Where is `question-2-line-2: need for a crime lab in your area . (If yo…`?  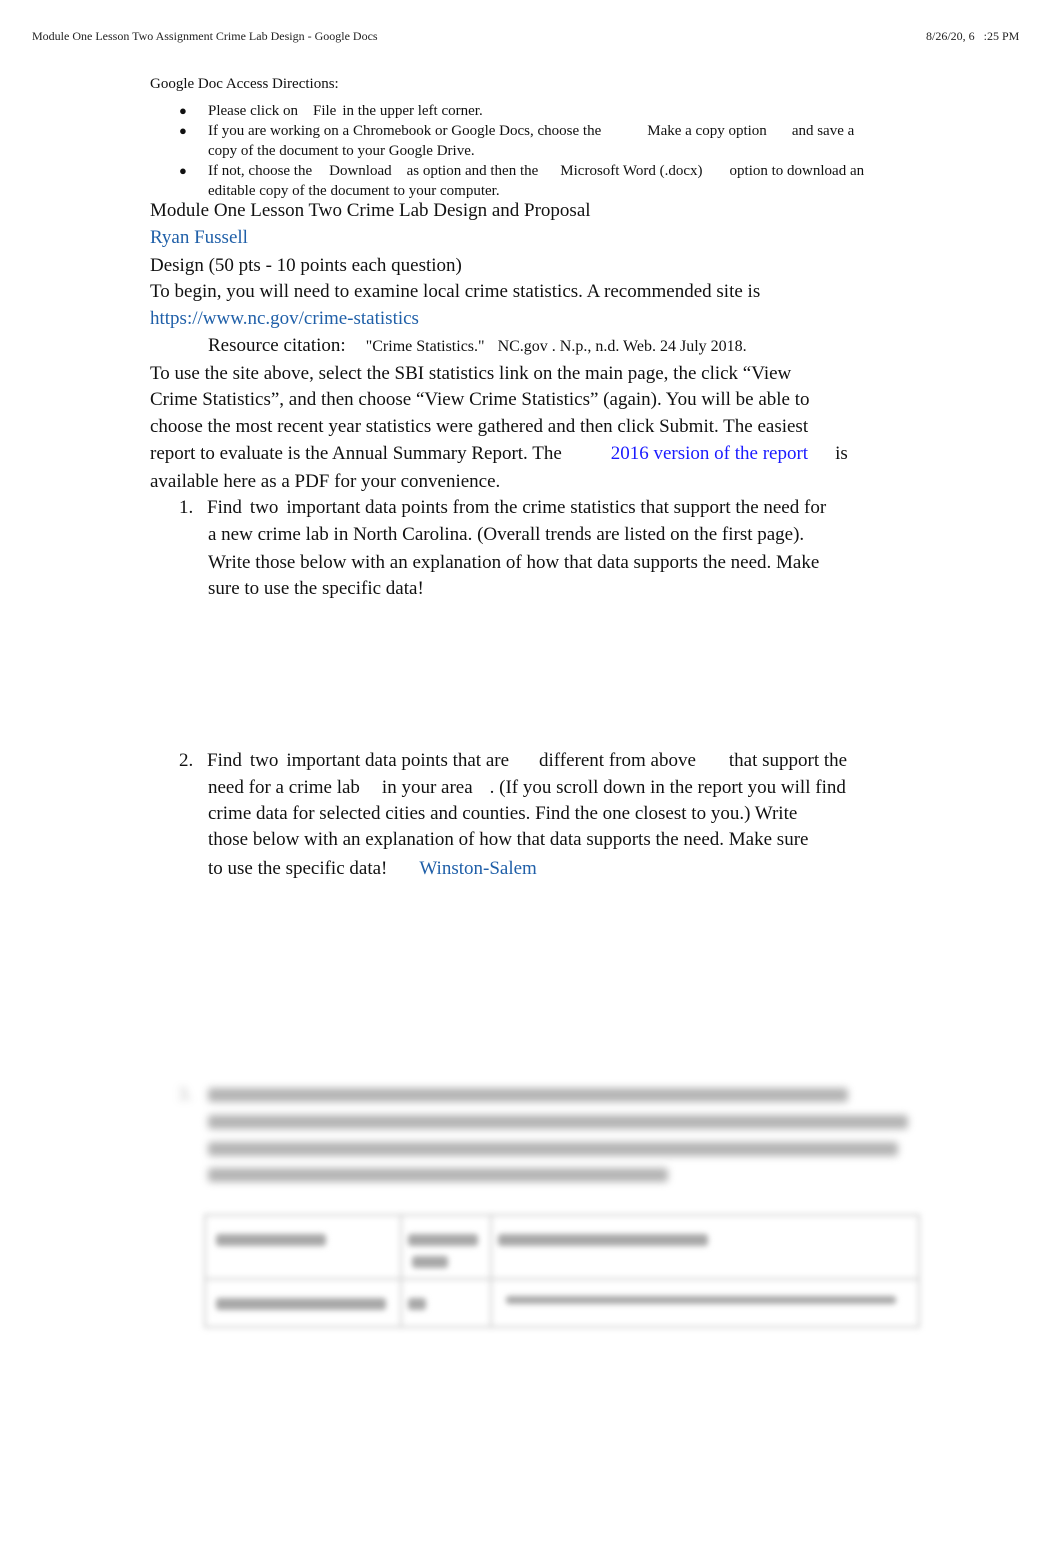
question-2-line-2: need for a crime lab in your area . (If yo… is located at coordinates (527, 788).